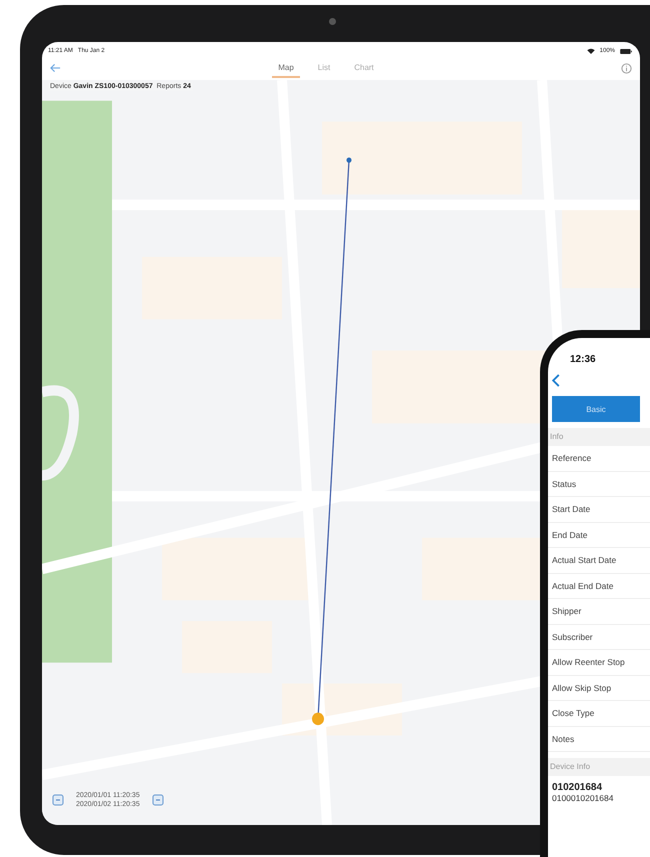  I want to click on start-marker, so click(349, 160).